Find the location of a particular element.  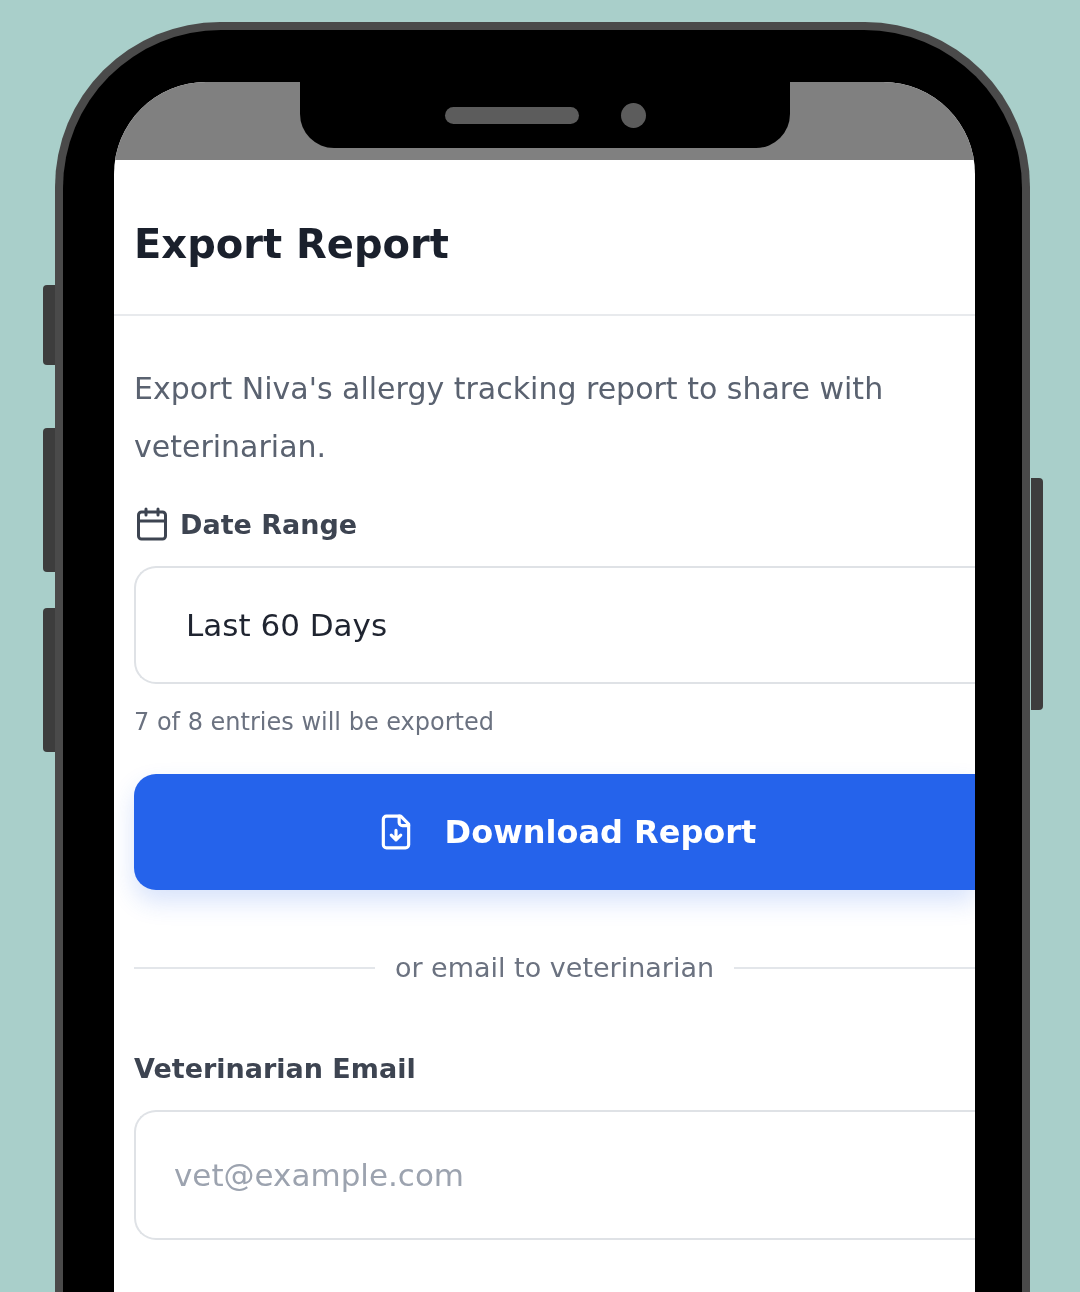

dialog-title: Export Report is located at coordinates (292, 244).